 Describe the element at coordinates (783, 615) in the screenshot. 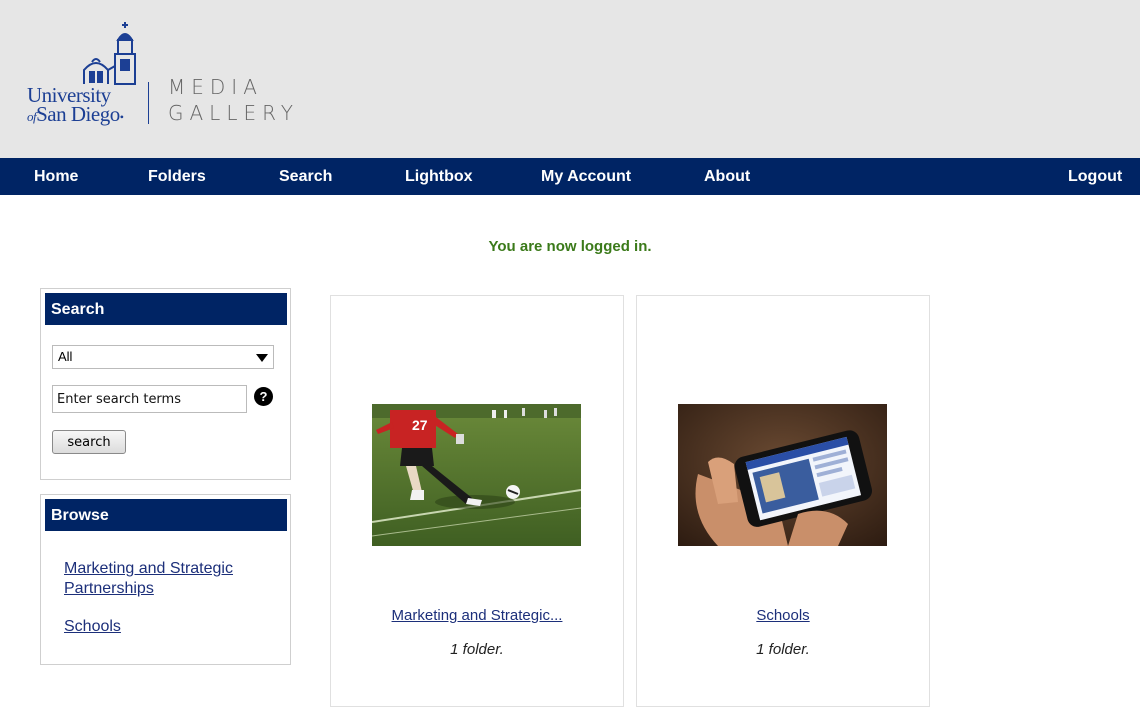

I see `folder-link-schools: Schools` at that location.